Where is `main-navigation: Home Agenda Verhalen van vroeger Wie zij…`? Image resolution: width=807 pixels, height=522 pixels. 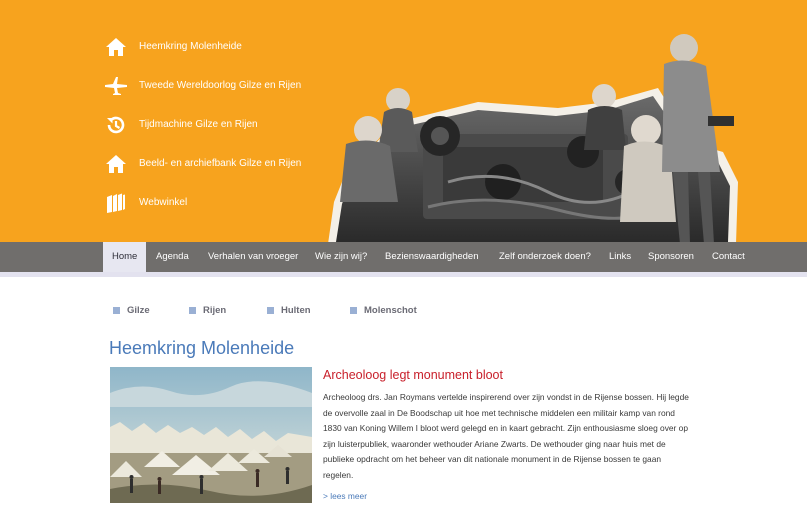
main-navigation: Home Agenda Verhalen van vroeger Wie zij… is located at coordinates (403, 259).